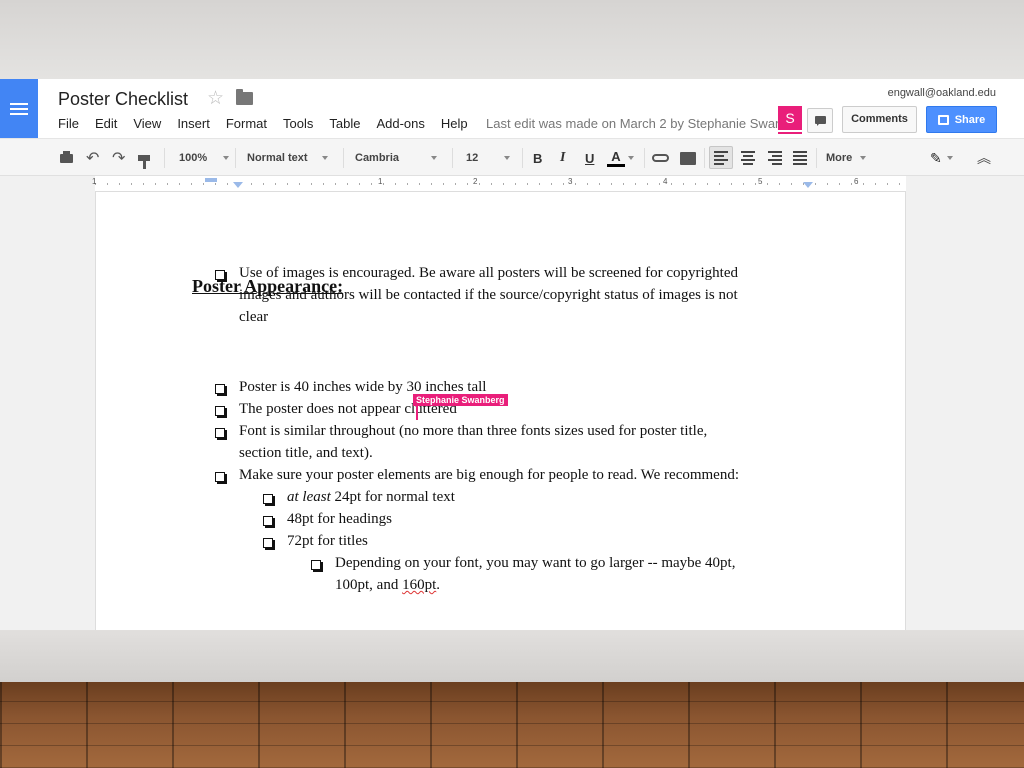  What do you see at coordinates (147, 123) in the screenshot?
I see `menu-view: View` at bounding box center [147, 123].